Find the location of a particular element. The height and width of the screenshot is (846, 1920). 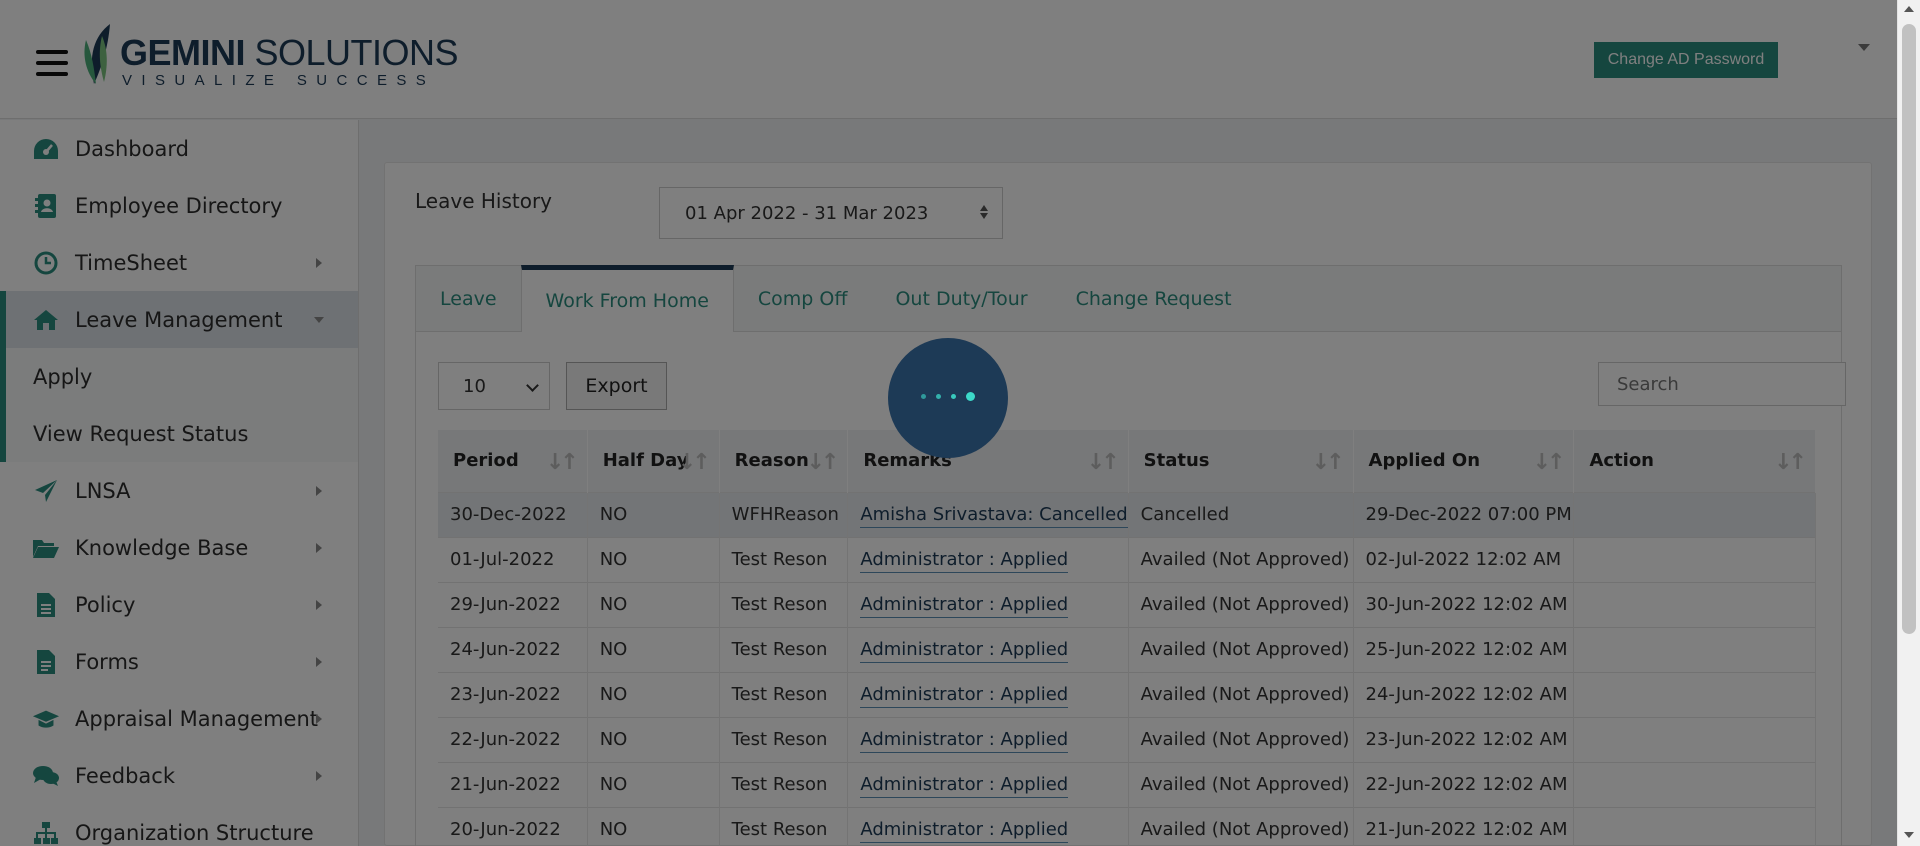

scrollbar-thumb is located at coordinates (1909, 329).